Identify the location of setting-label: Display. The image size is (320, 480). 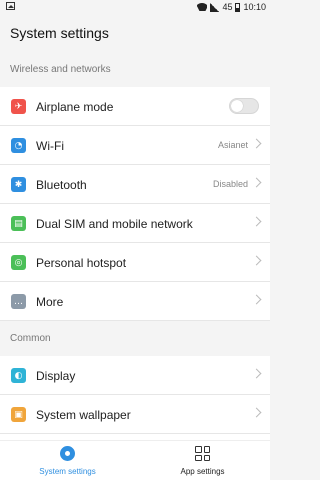
(56, 376).